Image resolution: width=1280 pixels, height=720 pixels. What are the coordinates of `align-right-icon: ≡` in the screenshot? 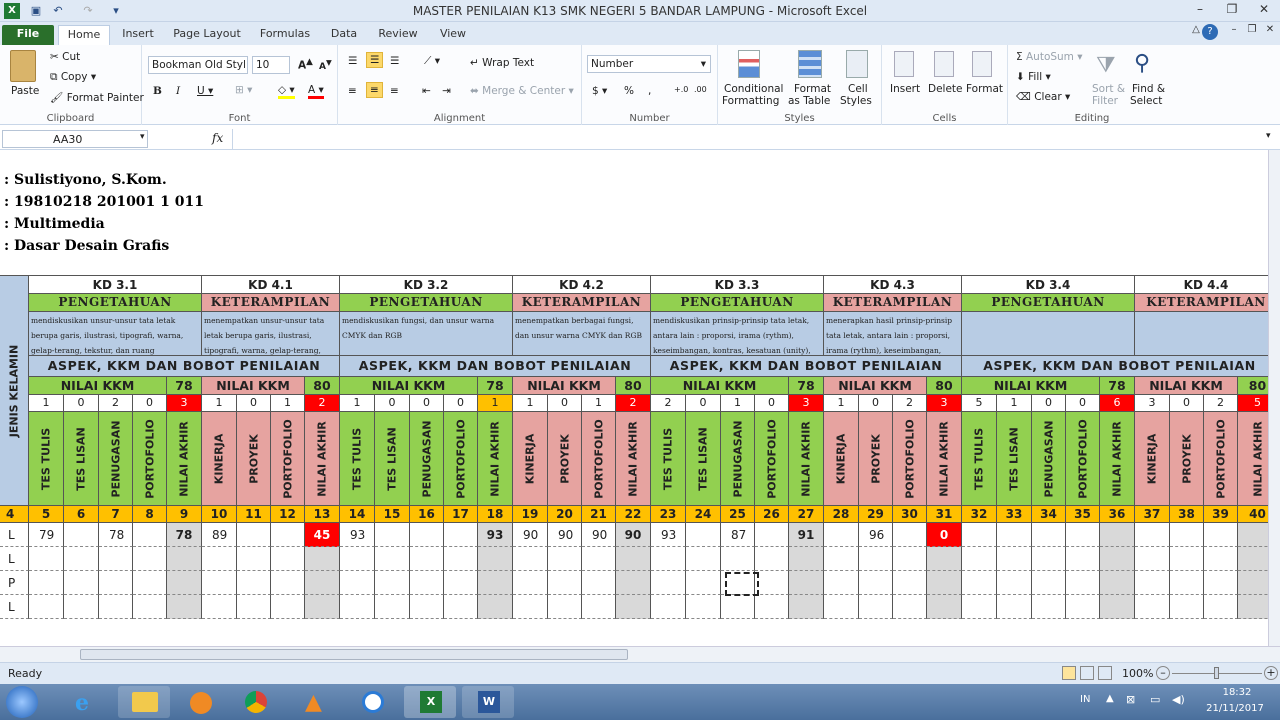 It's located at (394, 91).